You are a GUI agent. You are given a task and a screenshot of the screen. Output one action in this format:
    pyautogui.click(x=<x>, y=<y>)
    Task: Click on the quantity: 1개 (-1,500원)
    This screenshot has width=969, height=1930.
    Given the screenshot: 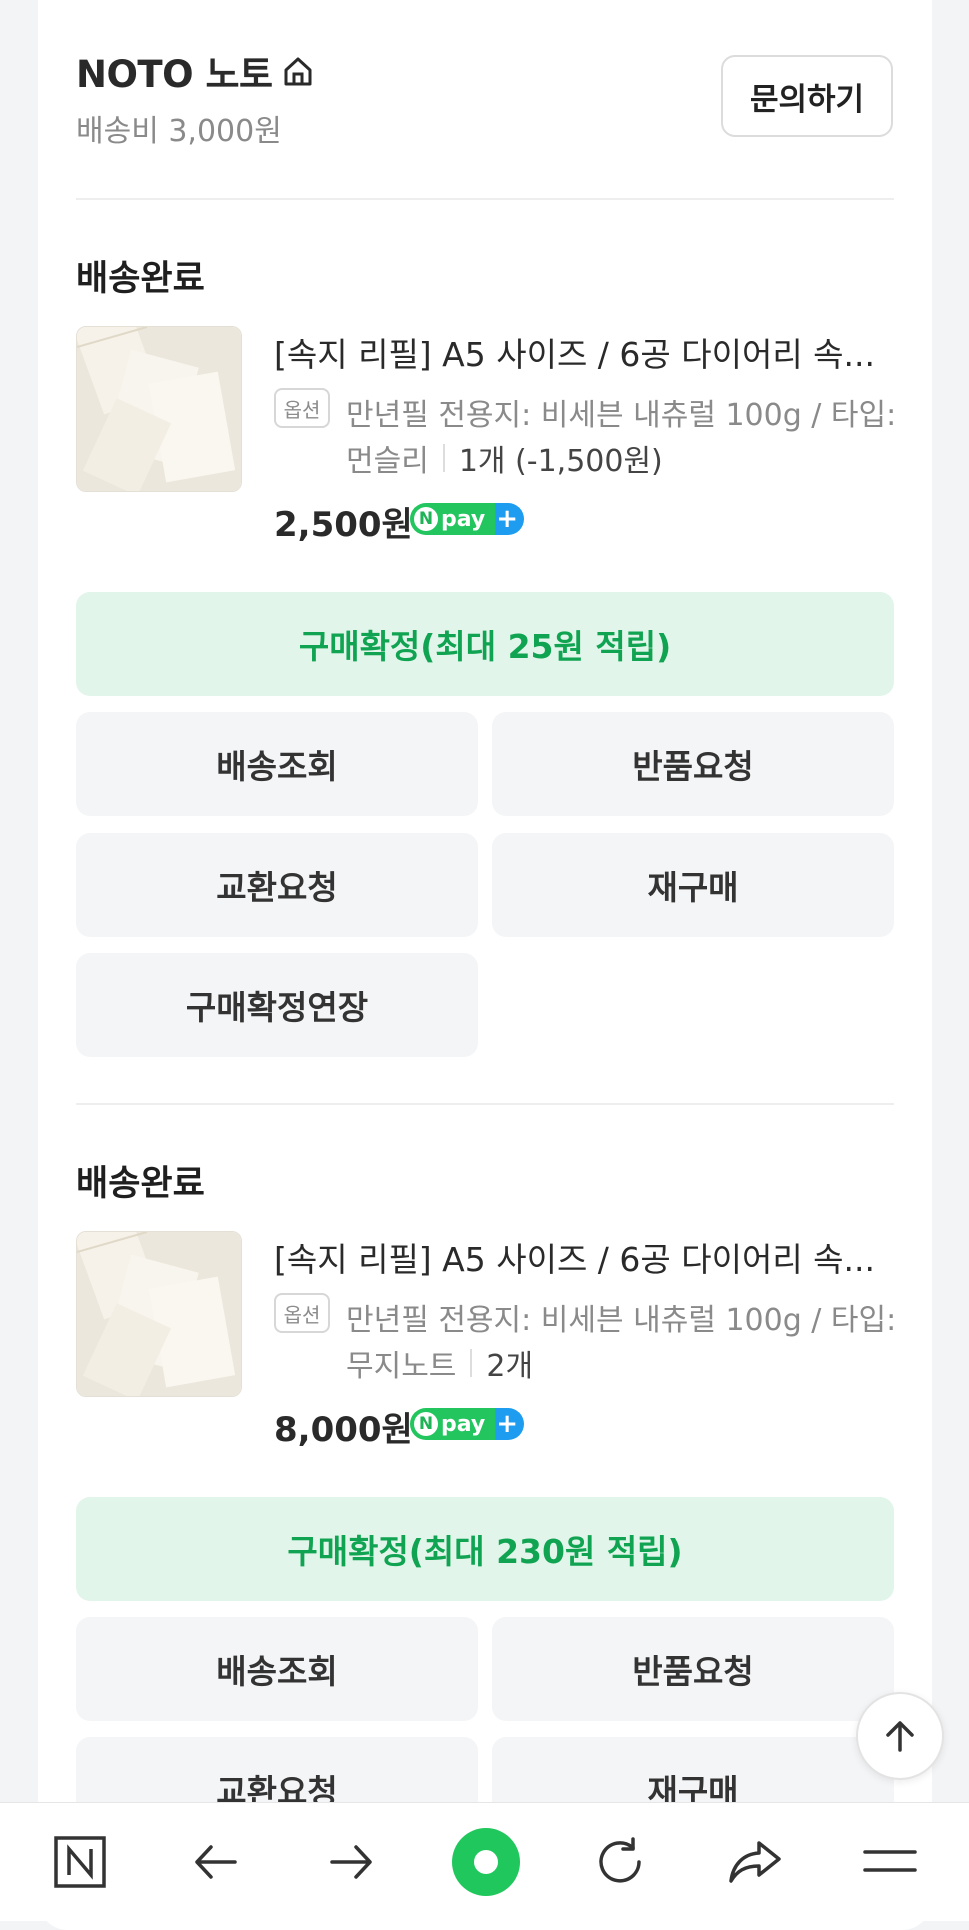 What is the action you would take?
    pyautogui.click(x=560, y=461)
    